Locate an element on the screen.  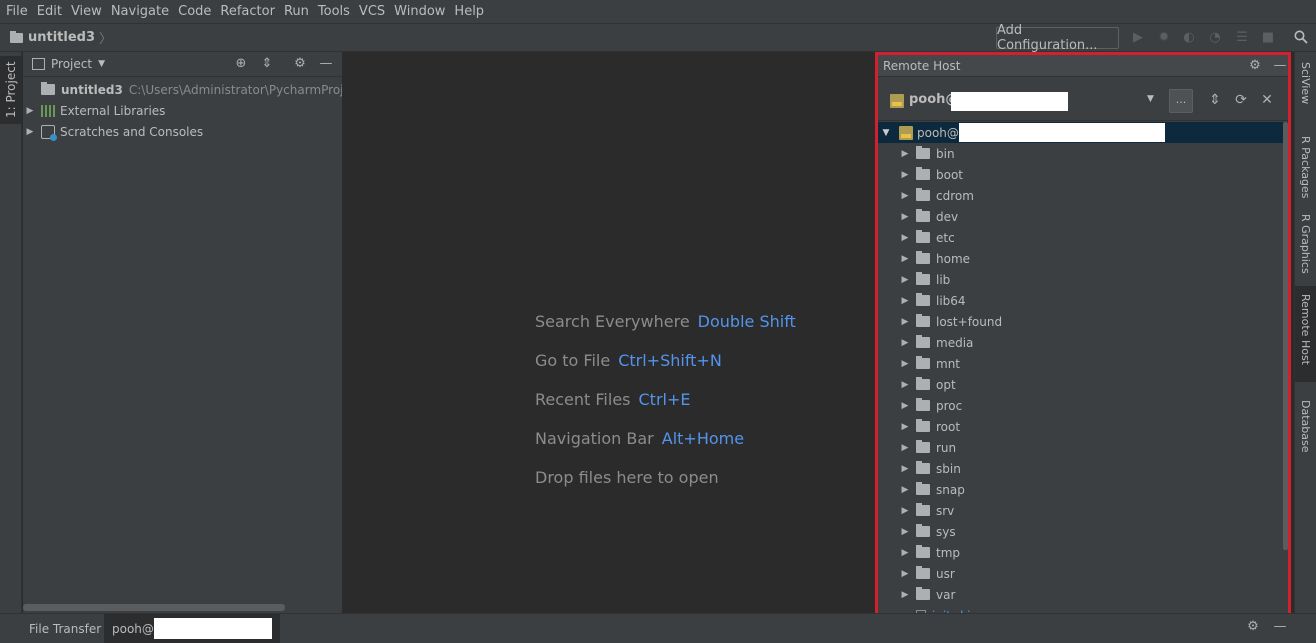
remote-folder-lib: ▶ lib is located at coordinates (924, 279).